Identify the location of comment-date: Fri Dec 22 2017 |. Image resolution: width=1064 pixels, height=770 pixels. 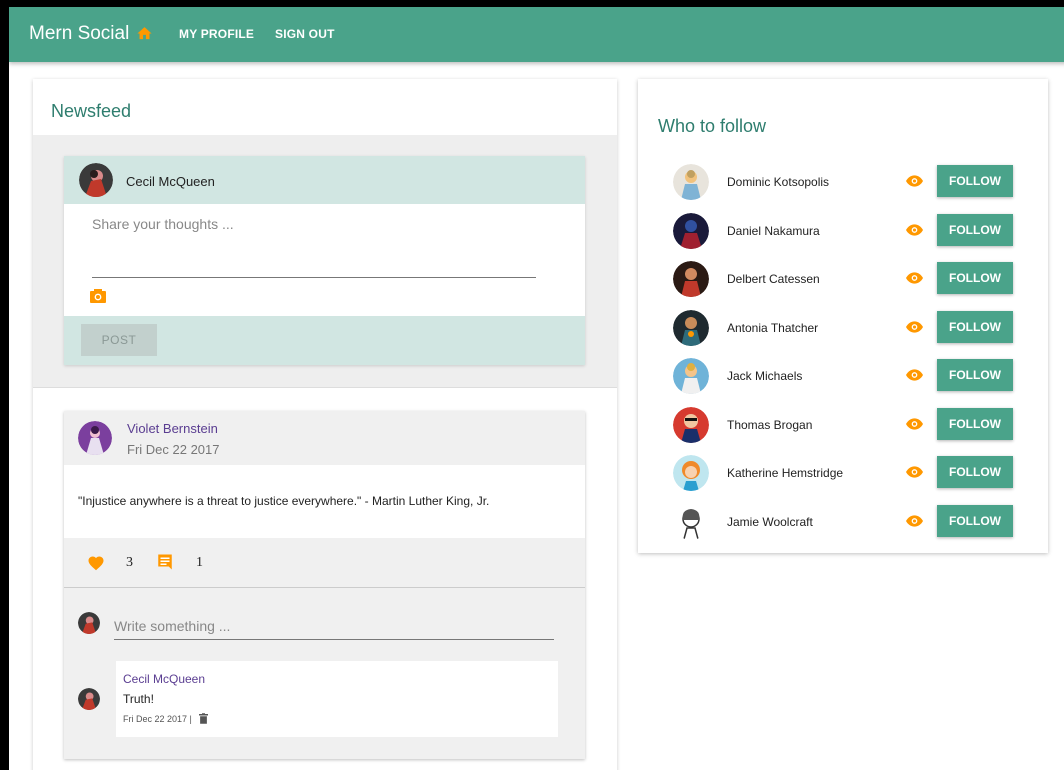
(157, 719).